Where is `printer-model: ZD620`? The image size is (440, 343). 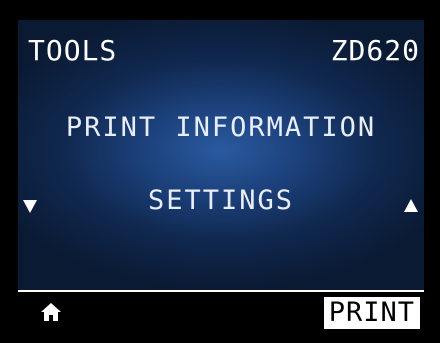
printer-model: ZD620 is located at coordinates (375, 50).